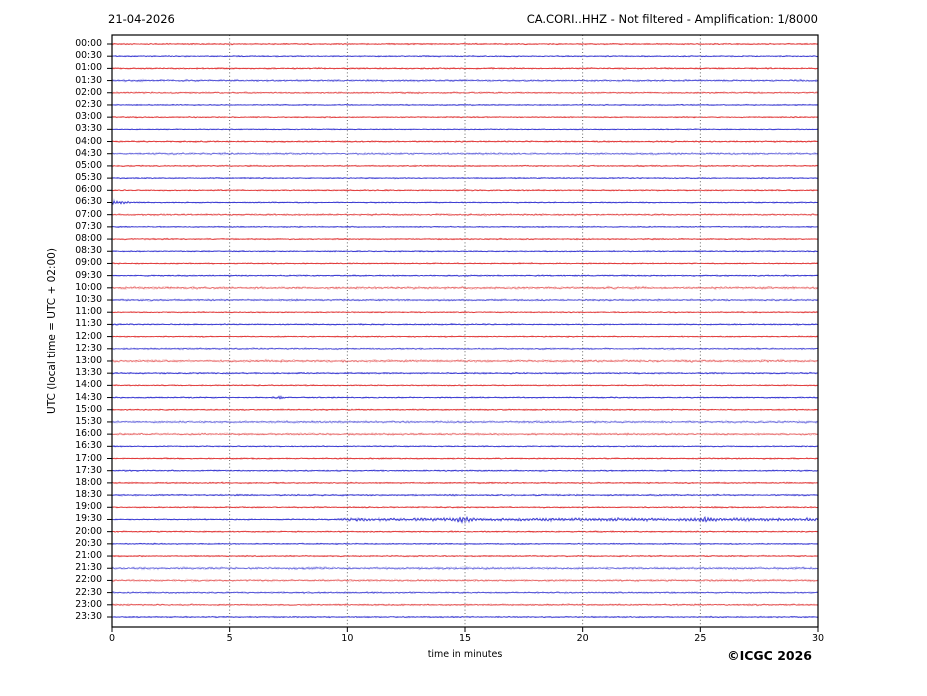 This screenshot has width=927, height=696. What do you see at coordinates (88, 531) in the screenshot?
I see `y-tick-label: 20:00` at bounding box center [88, 531].